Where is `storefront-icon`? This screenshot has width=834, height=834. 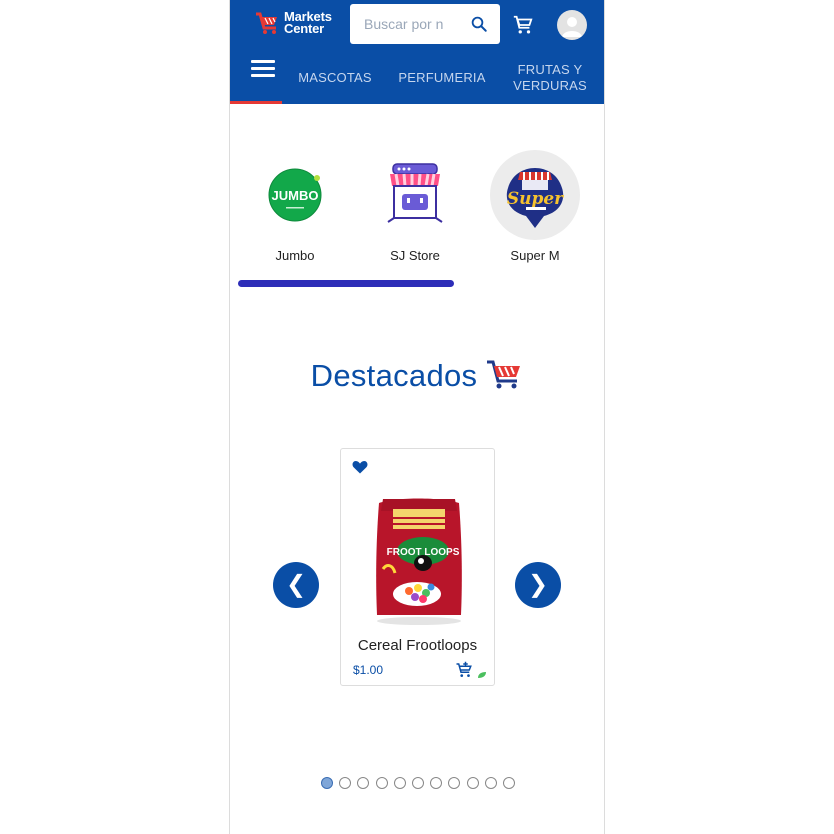
storefront-icon is located at coordinates (415, 193).